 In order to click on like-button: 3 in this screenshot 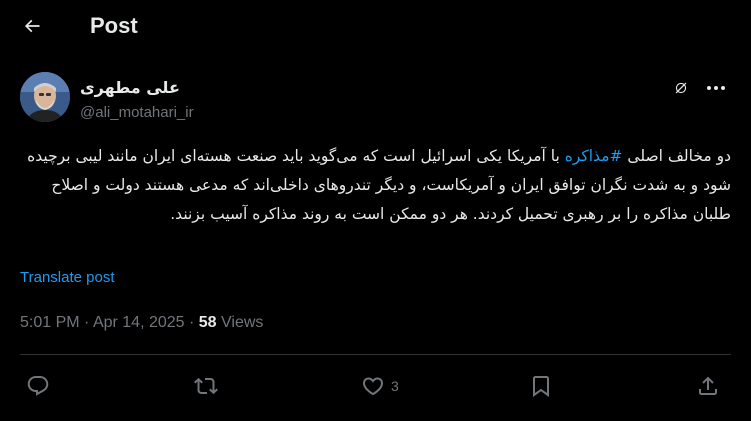, I will do `click(380, 386)`.